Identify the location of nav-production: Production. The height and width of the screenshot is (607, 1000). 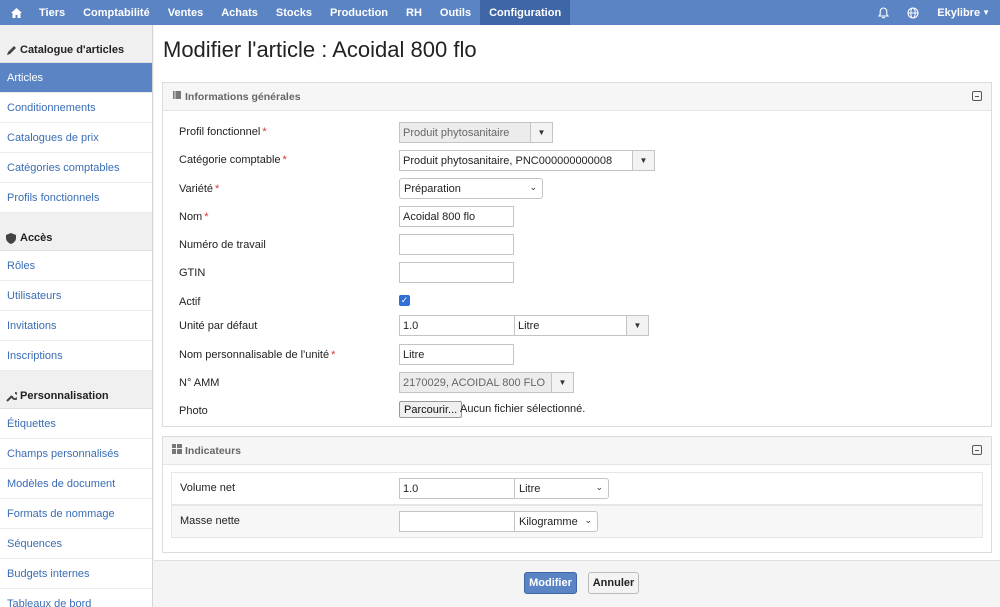
(359, 12).